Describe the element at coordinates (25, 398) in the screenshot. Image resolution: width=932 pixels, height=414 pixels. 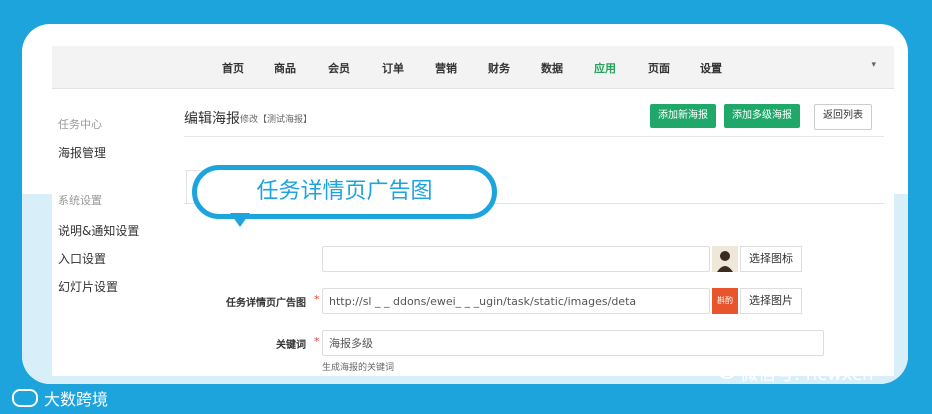
I see `brand-logo` at that location.